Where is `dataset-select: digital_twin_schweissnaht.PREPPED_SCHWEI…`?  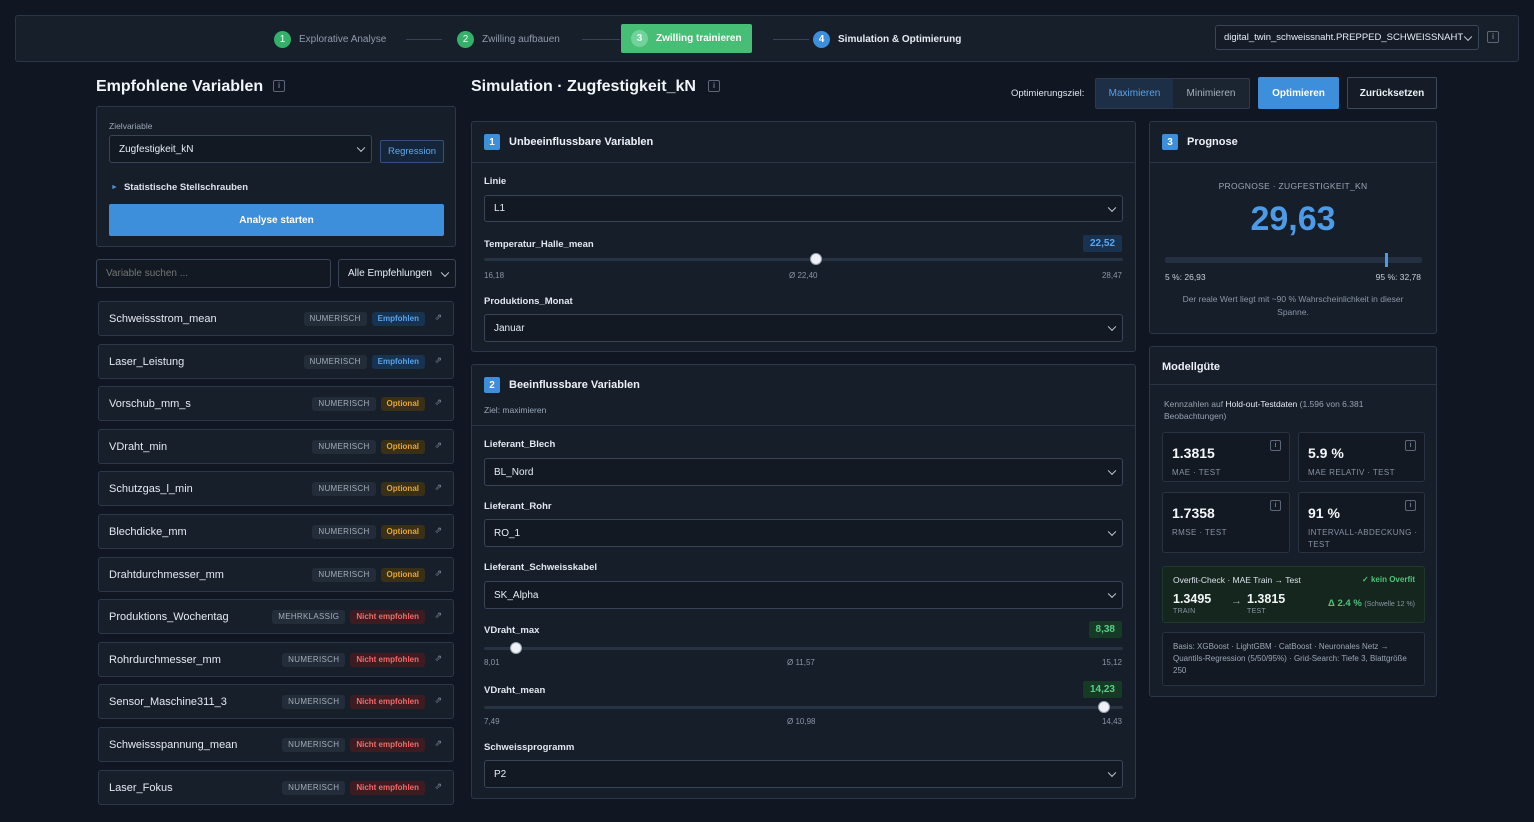 dataset-select: digital_twin_schweissnaht.PREPPED_SCHWEI… is located at coordinates (1347, 37).